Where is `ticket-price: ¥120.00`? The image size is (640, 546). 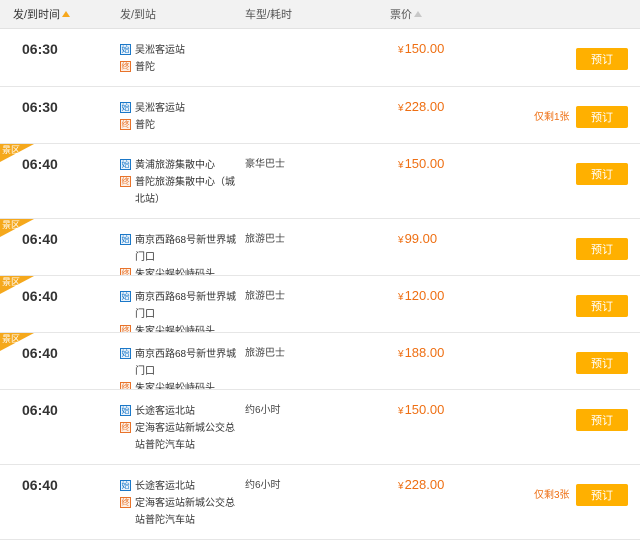 ticket-price: ¥120.00 is located at coordinates (421, 297).